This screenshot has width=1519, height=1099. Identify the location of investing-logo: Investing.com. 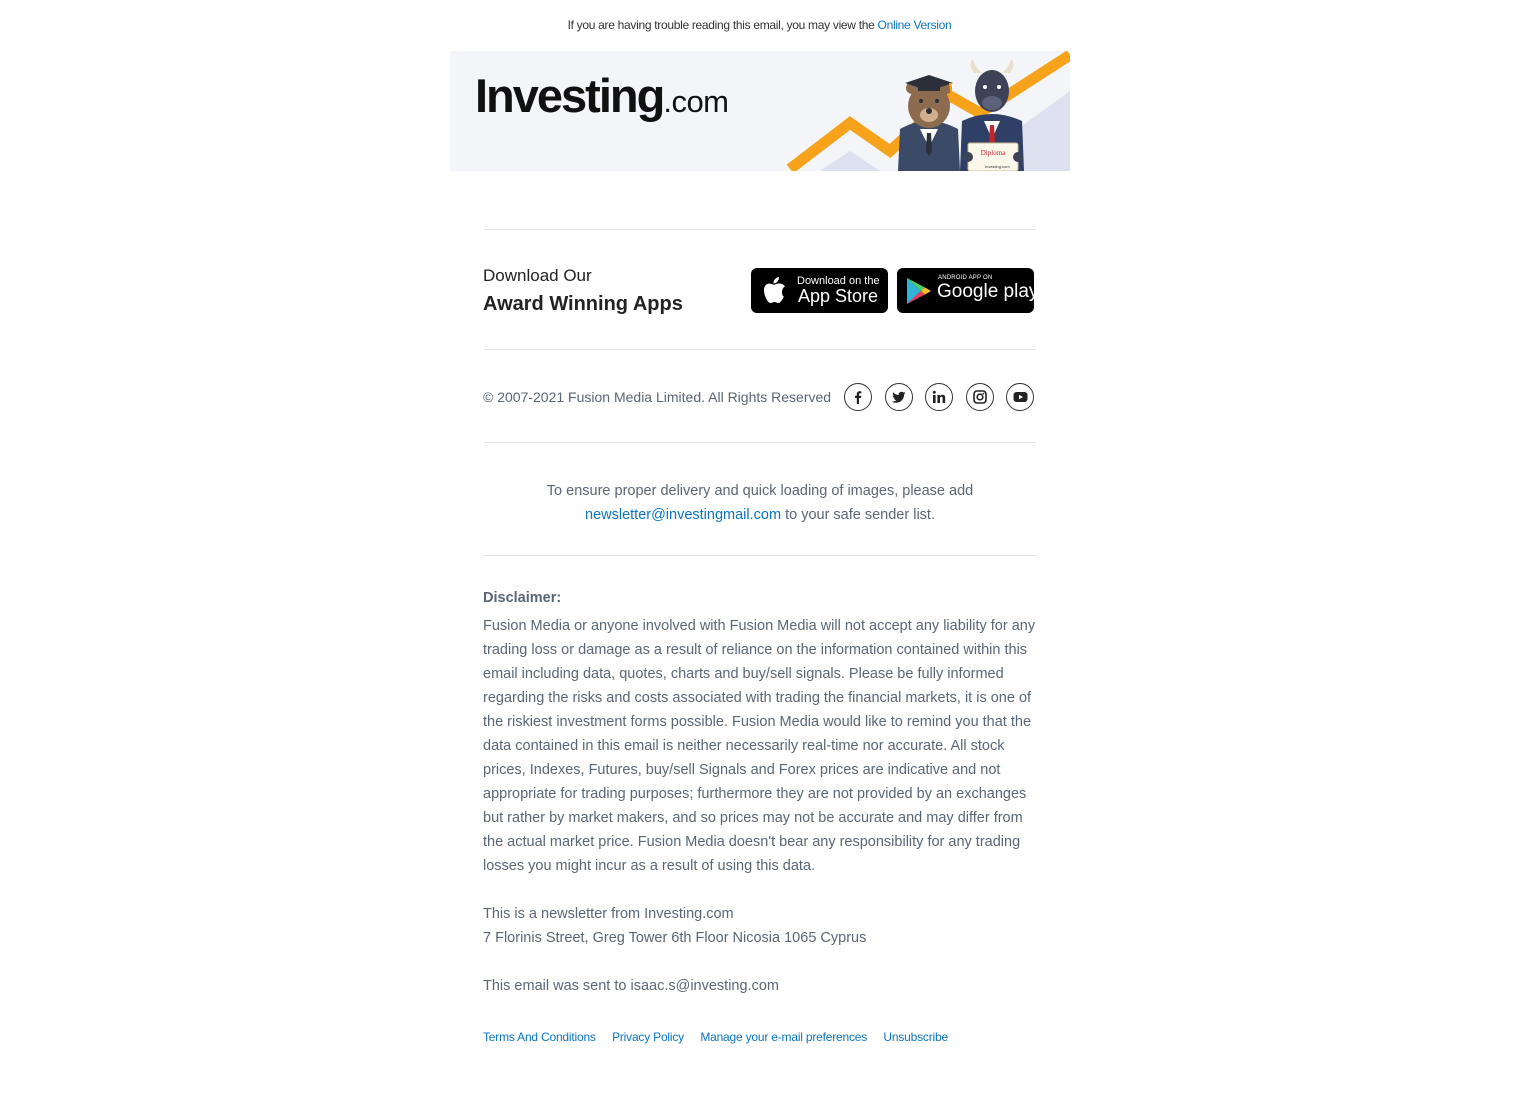
(602, 95).